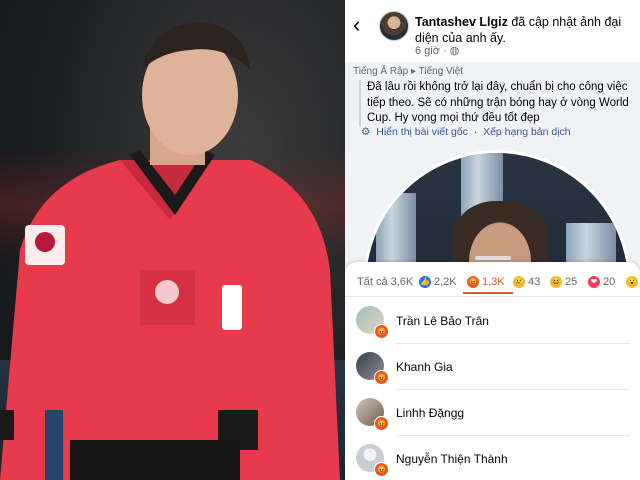 The height and width of the screenshot is (480, 640). I want to click on back-icon: ‹, so click(356, 25).